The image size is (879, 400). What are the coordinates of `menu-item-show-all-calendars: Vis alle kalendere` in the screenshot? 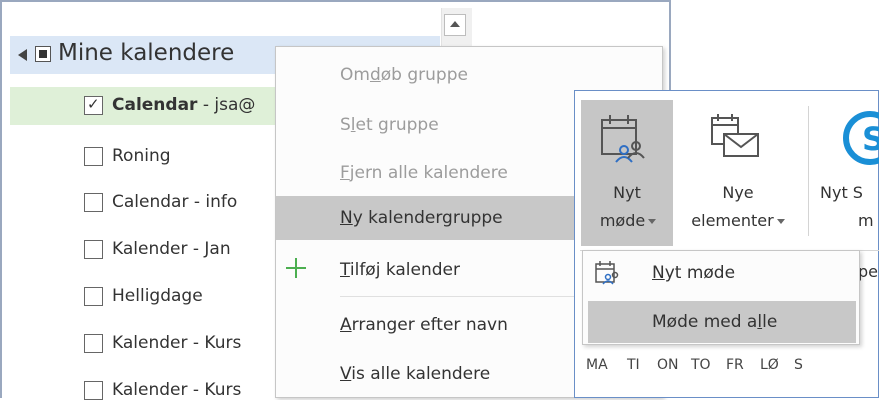 It's located at (415, 374).